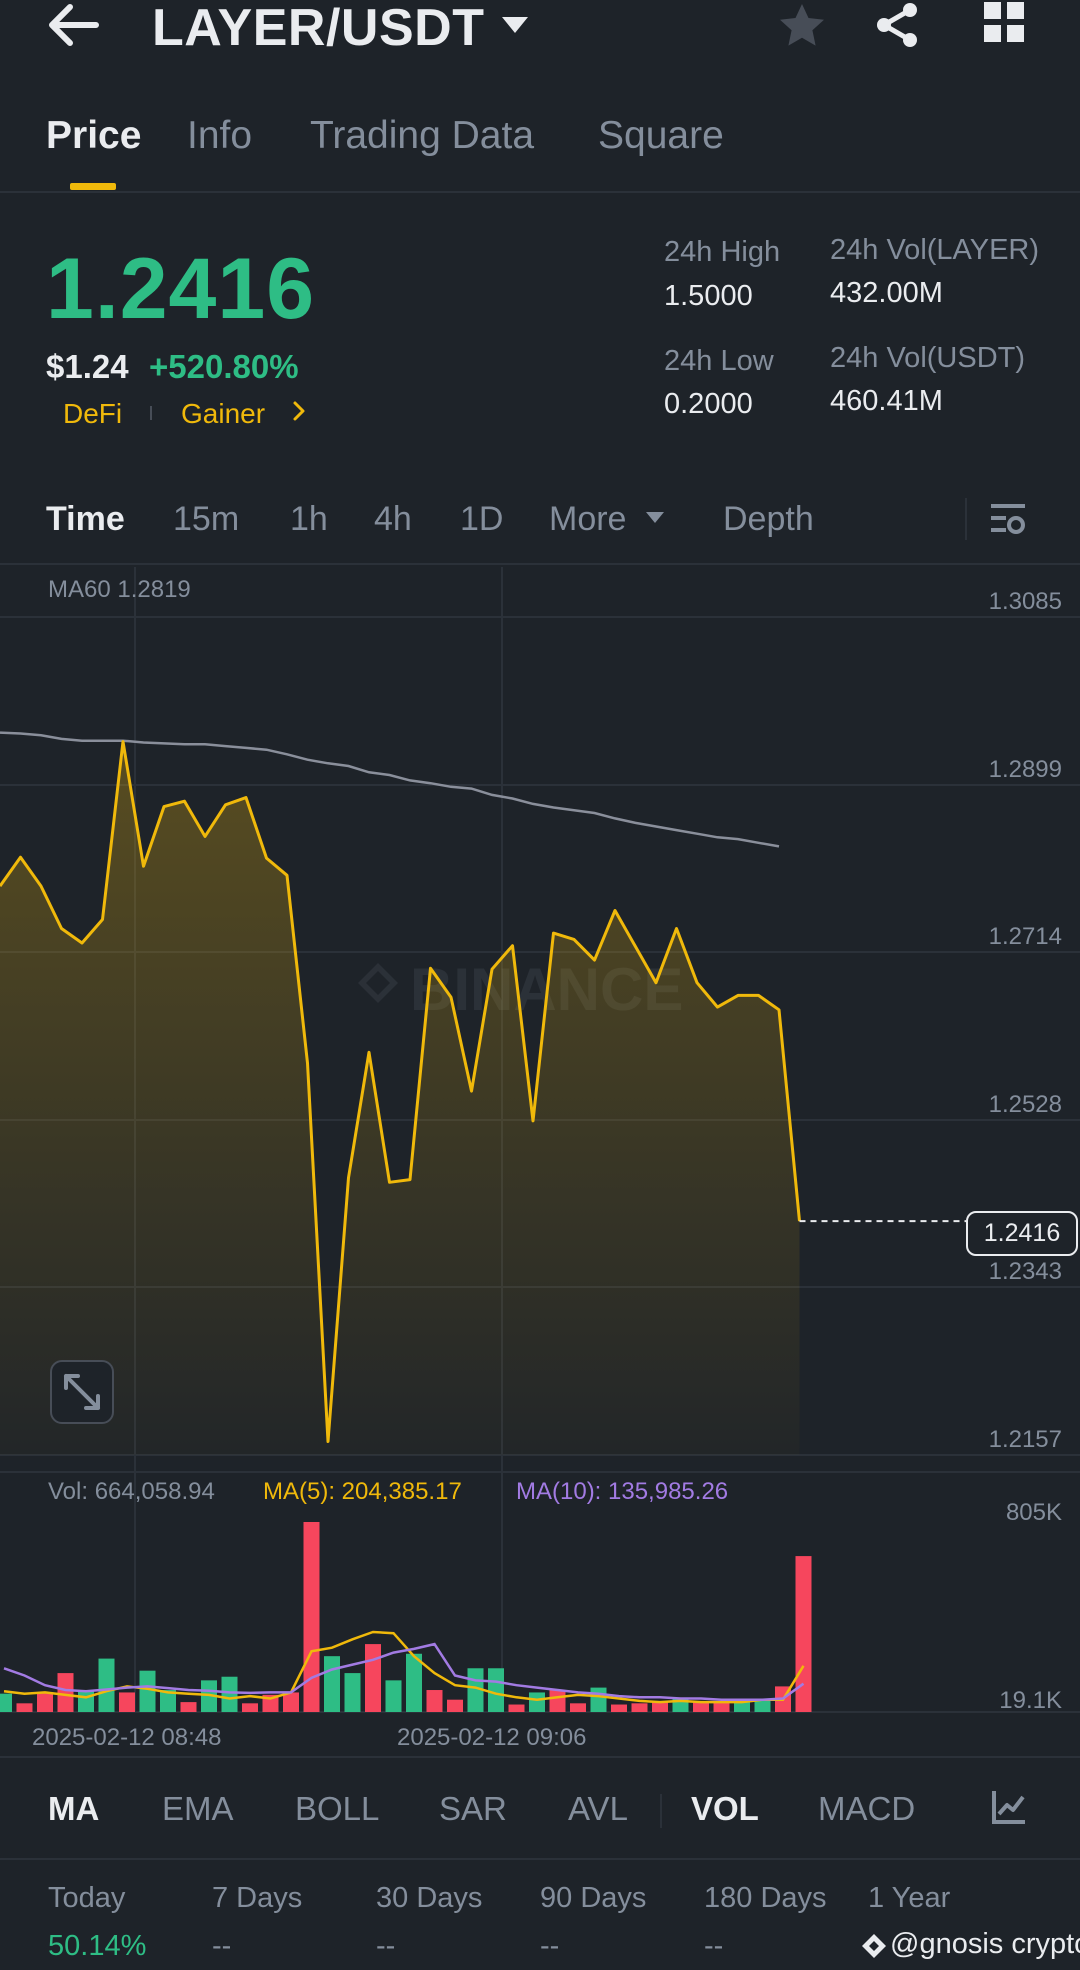  Describe the element at coordinates (1034, 1512) in the screenshot. I see `volume-axis-tick-label: 805K` at that location.